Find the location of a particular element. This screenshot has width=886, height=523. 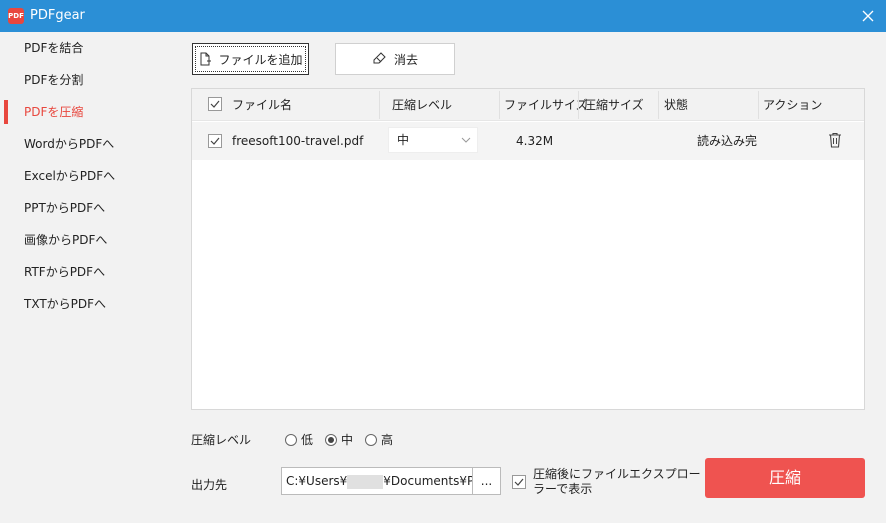

level-high-label: 高 is located at coordinates (387, 440).